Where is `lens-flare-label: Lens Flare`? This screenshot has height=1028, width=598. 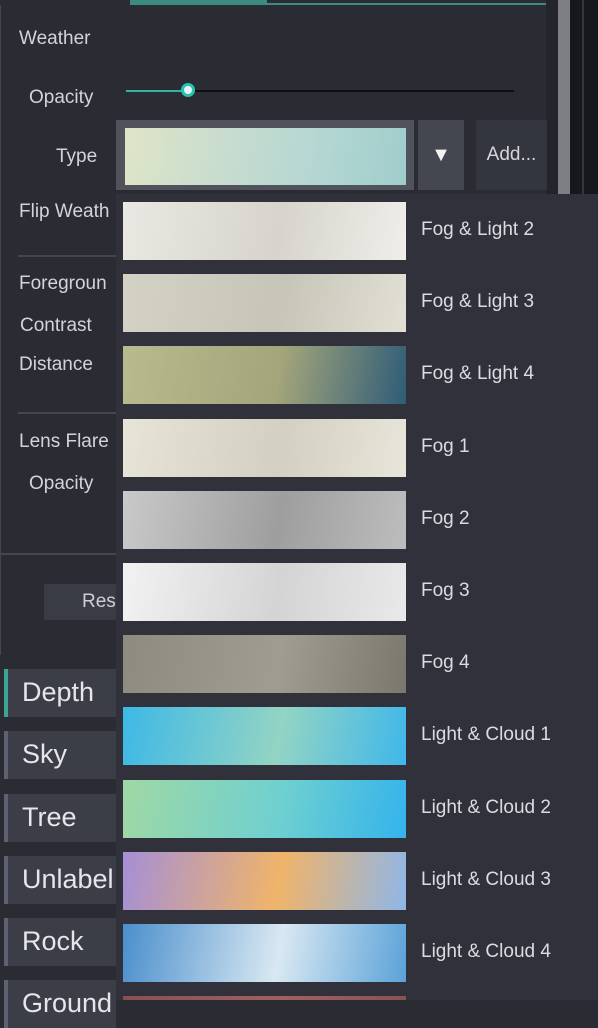
lens-flare-label: Lens Flare is located at coordinates (64, 441).